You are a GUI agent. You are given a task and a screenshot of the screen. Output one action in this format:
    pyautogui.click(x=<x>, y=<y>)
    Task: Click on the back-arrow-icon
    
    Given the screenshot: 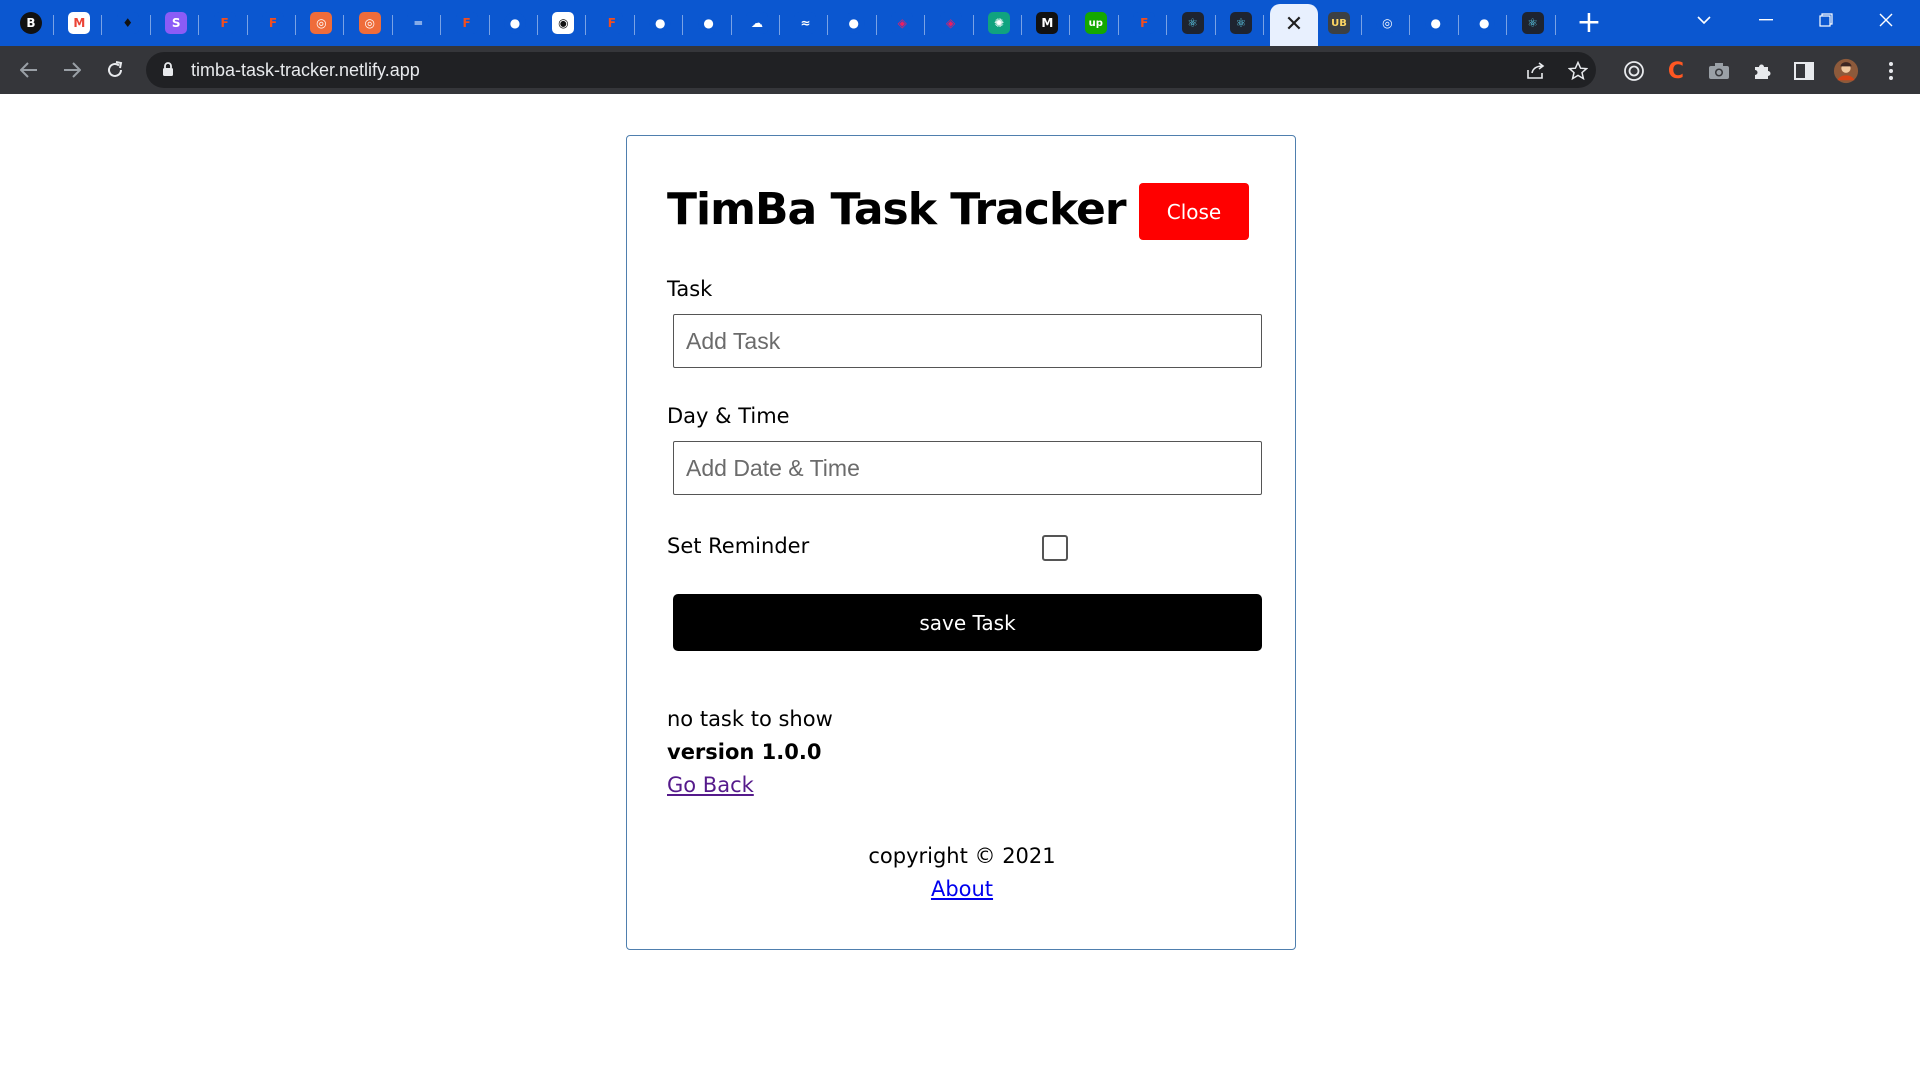 What is the action you would take?
    pyautogui.click(x=28, y=70)
    